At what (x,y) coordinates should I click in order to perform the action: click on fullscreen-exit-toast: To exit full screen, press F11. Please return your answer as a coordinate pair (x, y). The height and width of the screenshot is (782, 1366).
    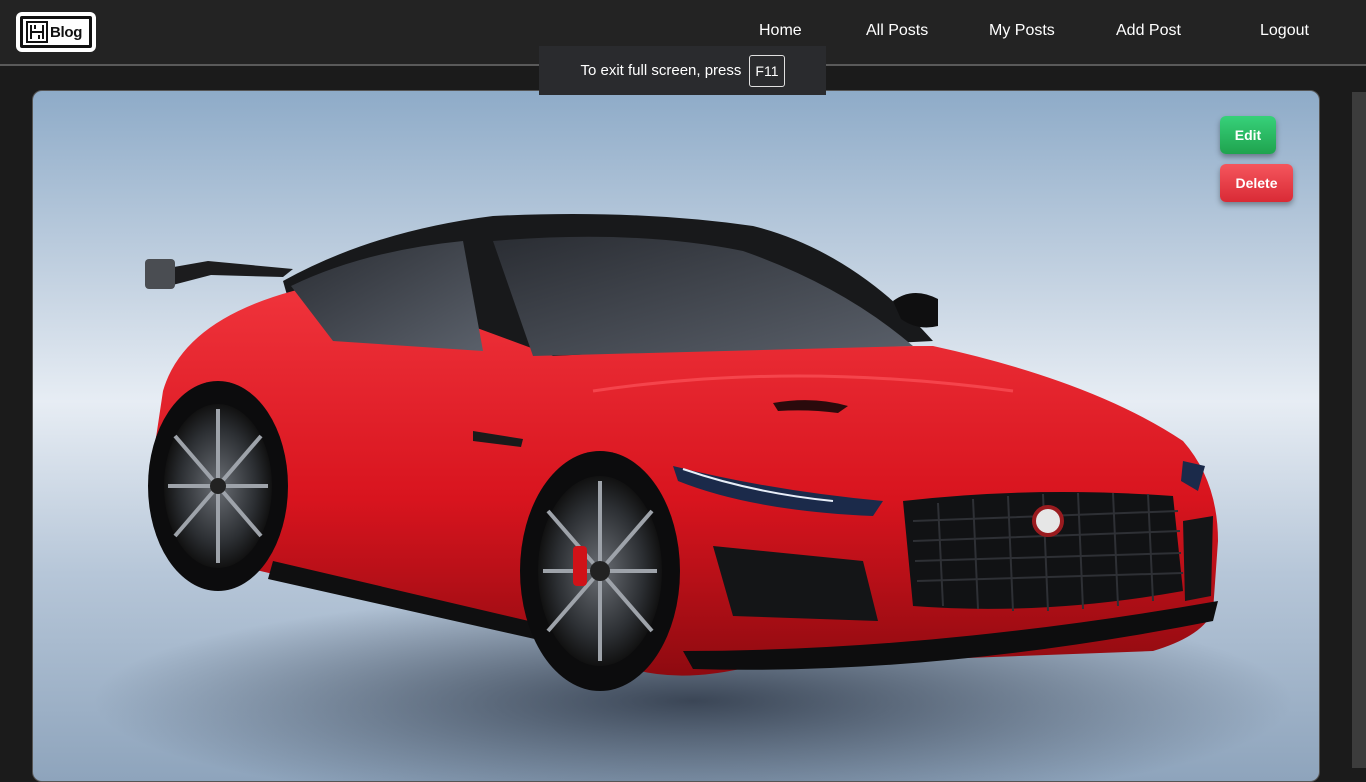
    Looking at the image, I should click on (682, 70).